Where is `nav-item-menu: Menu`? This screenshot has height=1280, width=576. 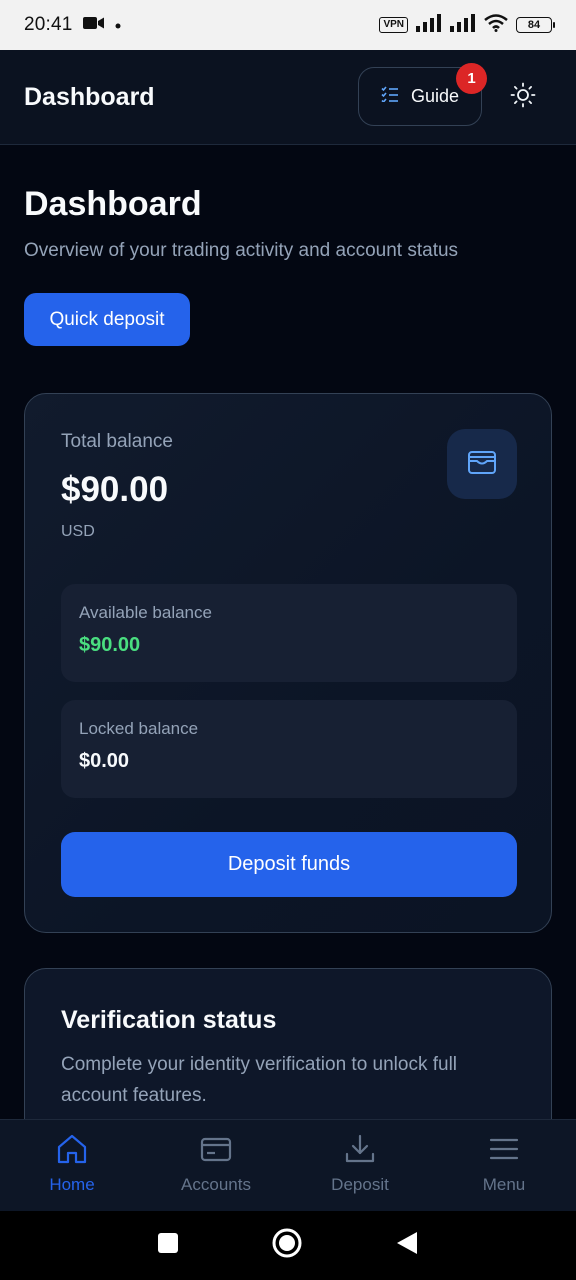
nav-item-menu: Menu is located at coordinates (504, 1166).